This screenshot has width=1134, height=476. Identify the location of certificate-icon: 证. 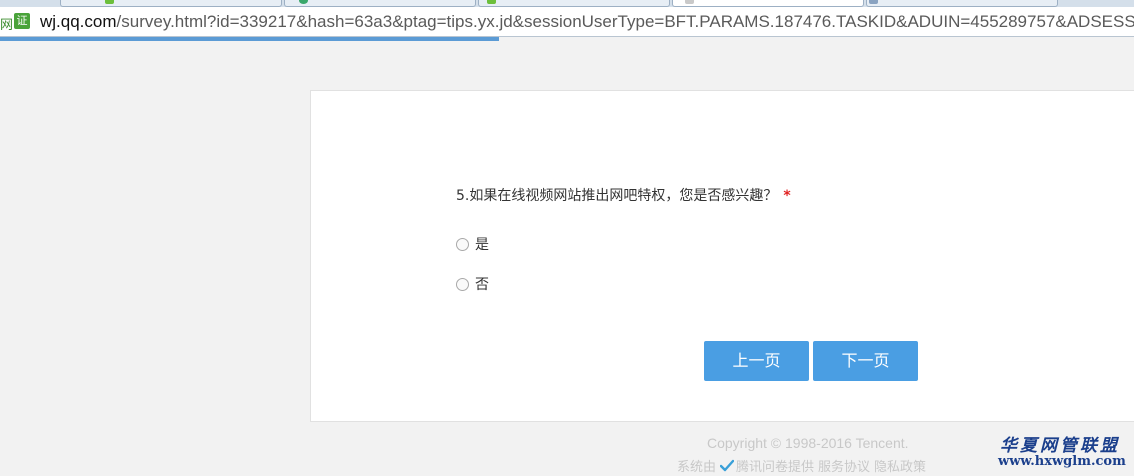
(22, 21).